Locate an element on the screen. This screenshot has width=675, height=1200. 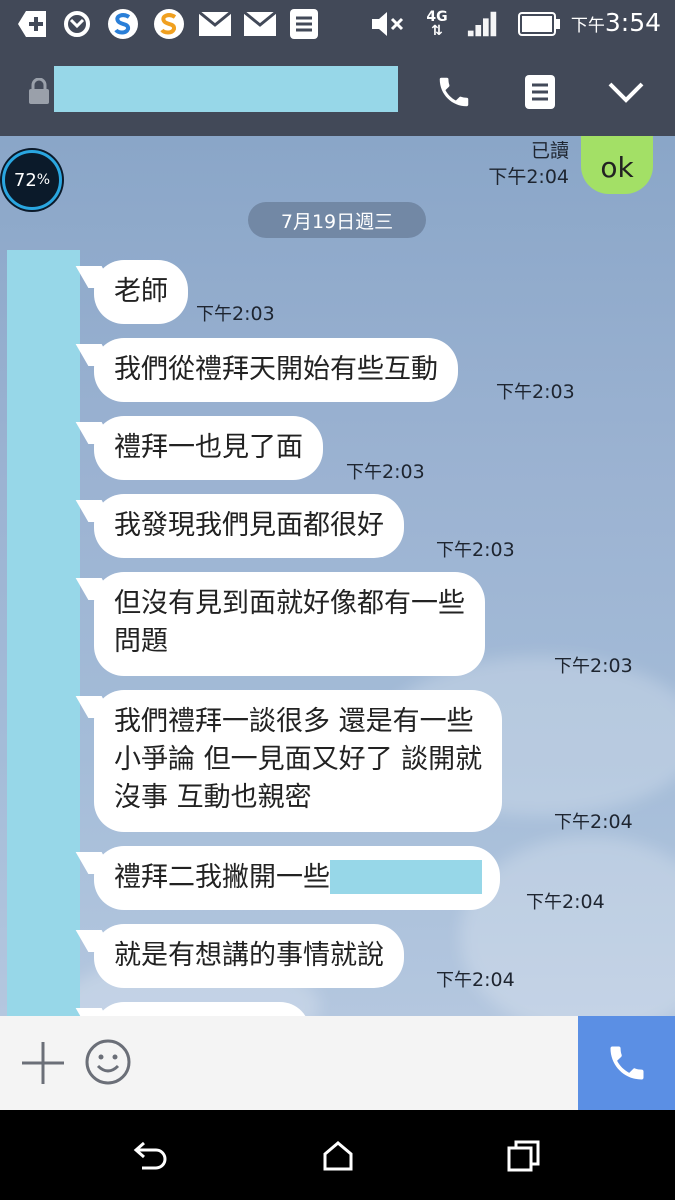
chevron-down-icon is located at coordinates (626, 92).